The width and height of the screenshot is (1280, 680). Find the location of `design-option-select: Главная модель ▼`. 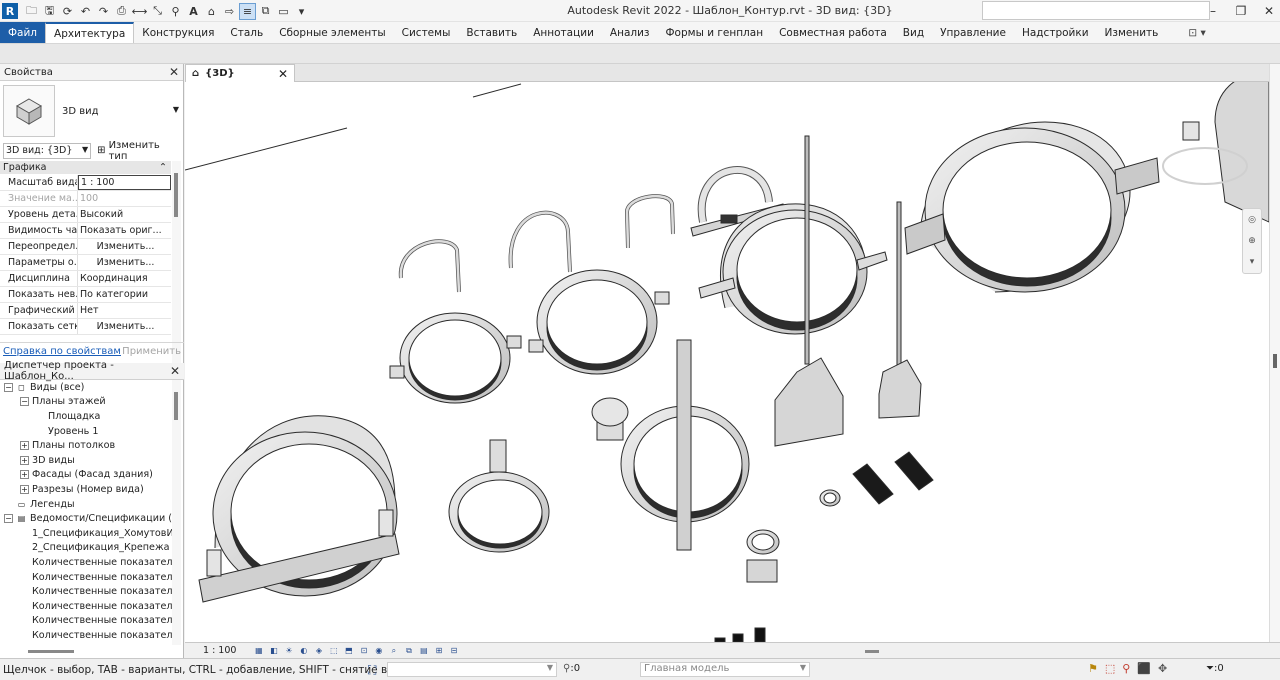

design-option-select: Главная модель ▼ is located at coordinates (725, 669).